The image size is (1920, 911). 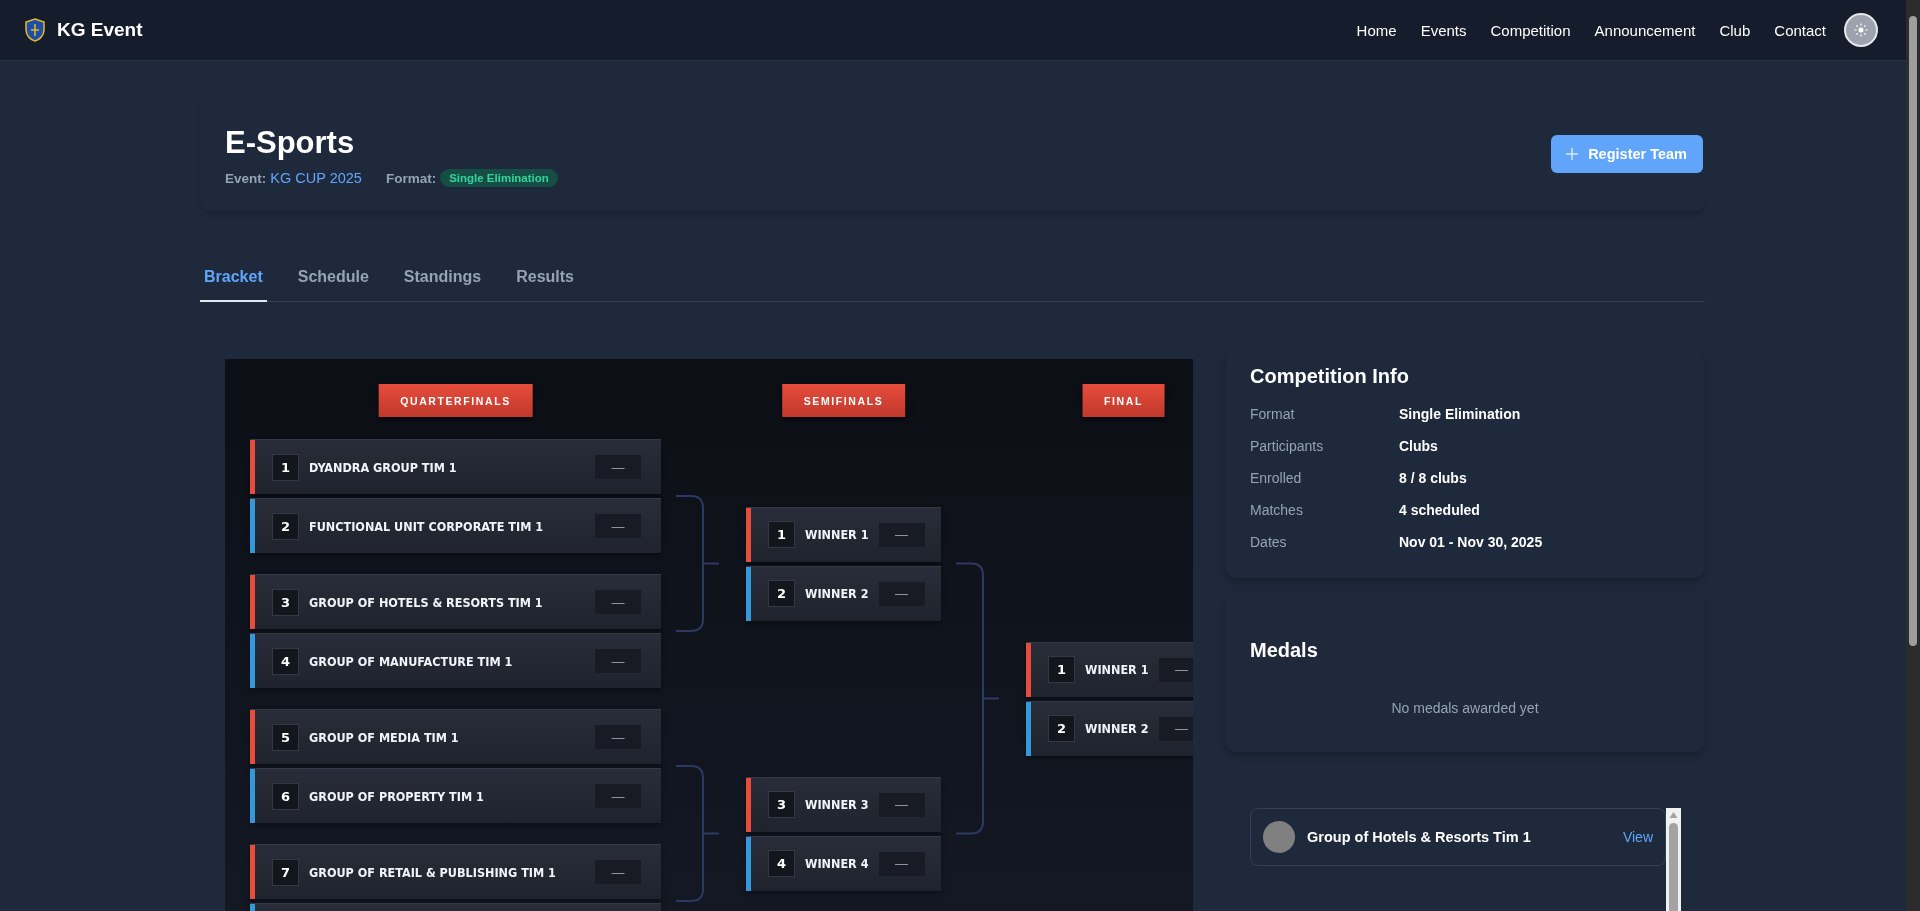 I want to click on tab: Bracket, so click(x=233, y=285).